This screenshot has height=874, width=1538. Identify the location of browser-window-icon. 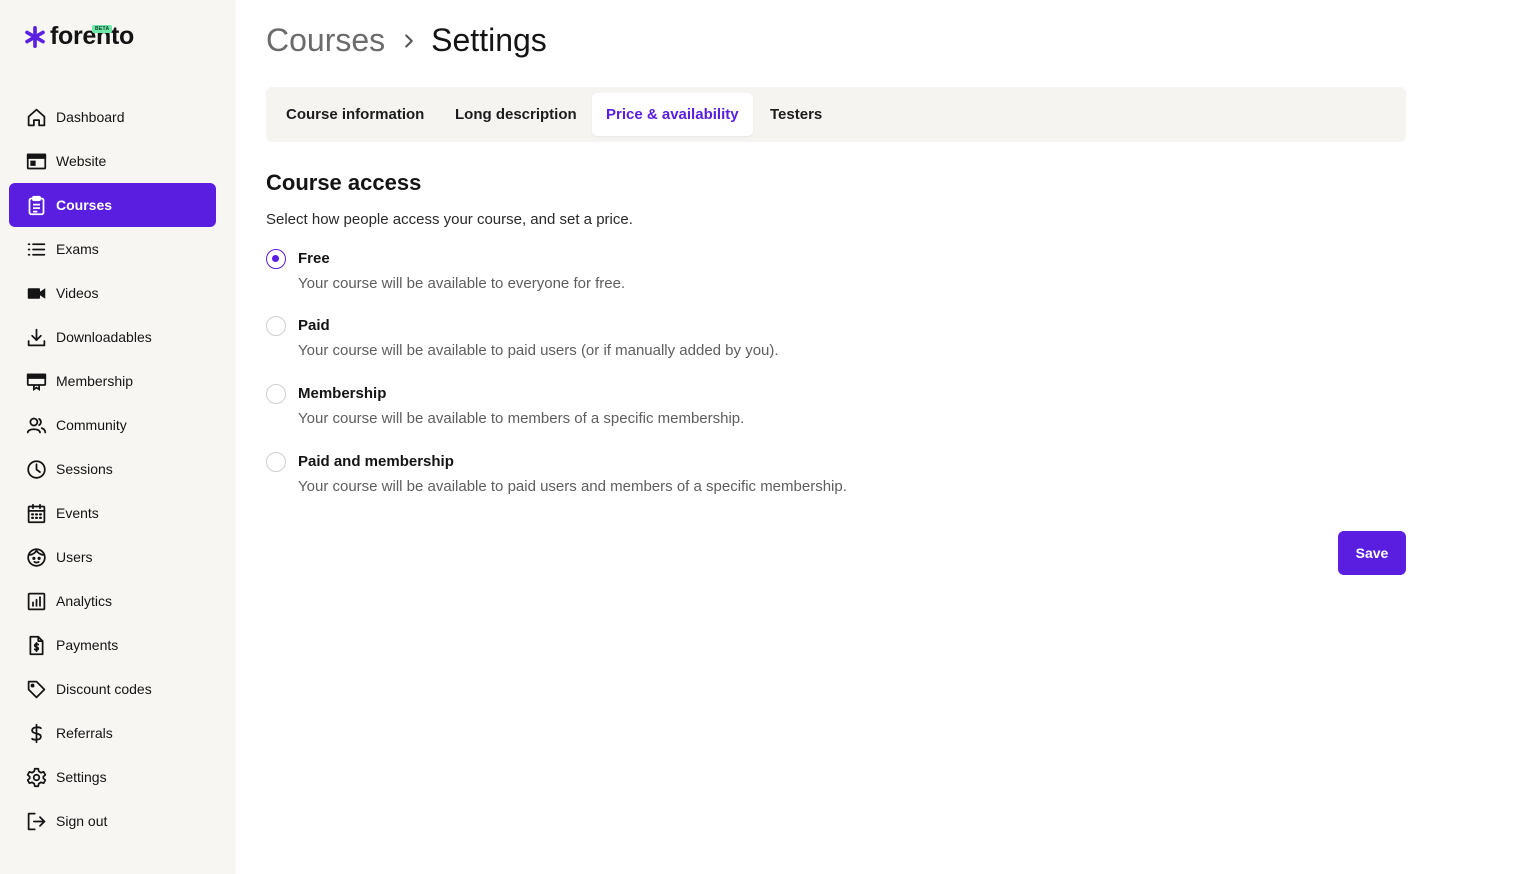
(36, 161).